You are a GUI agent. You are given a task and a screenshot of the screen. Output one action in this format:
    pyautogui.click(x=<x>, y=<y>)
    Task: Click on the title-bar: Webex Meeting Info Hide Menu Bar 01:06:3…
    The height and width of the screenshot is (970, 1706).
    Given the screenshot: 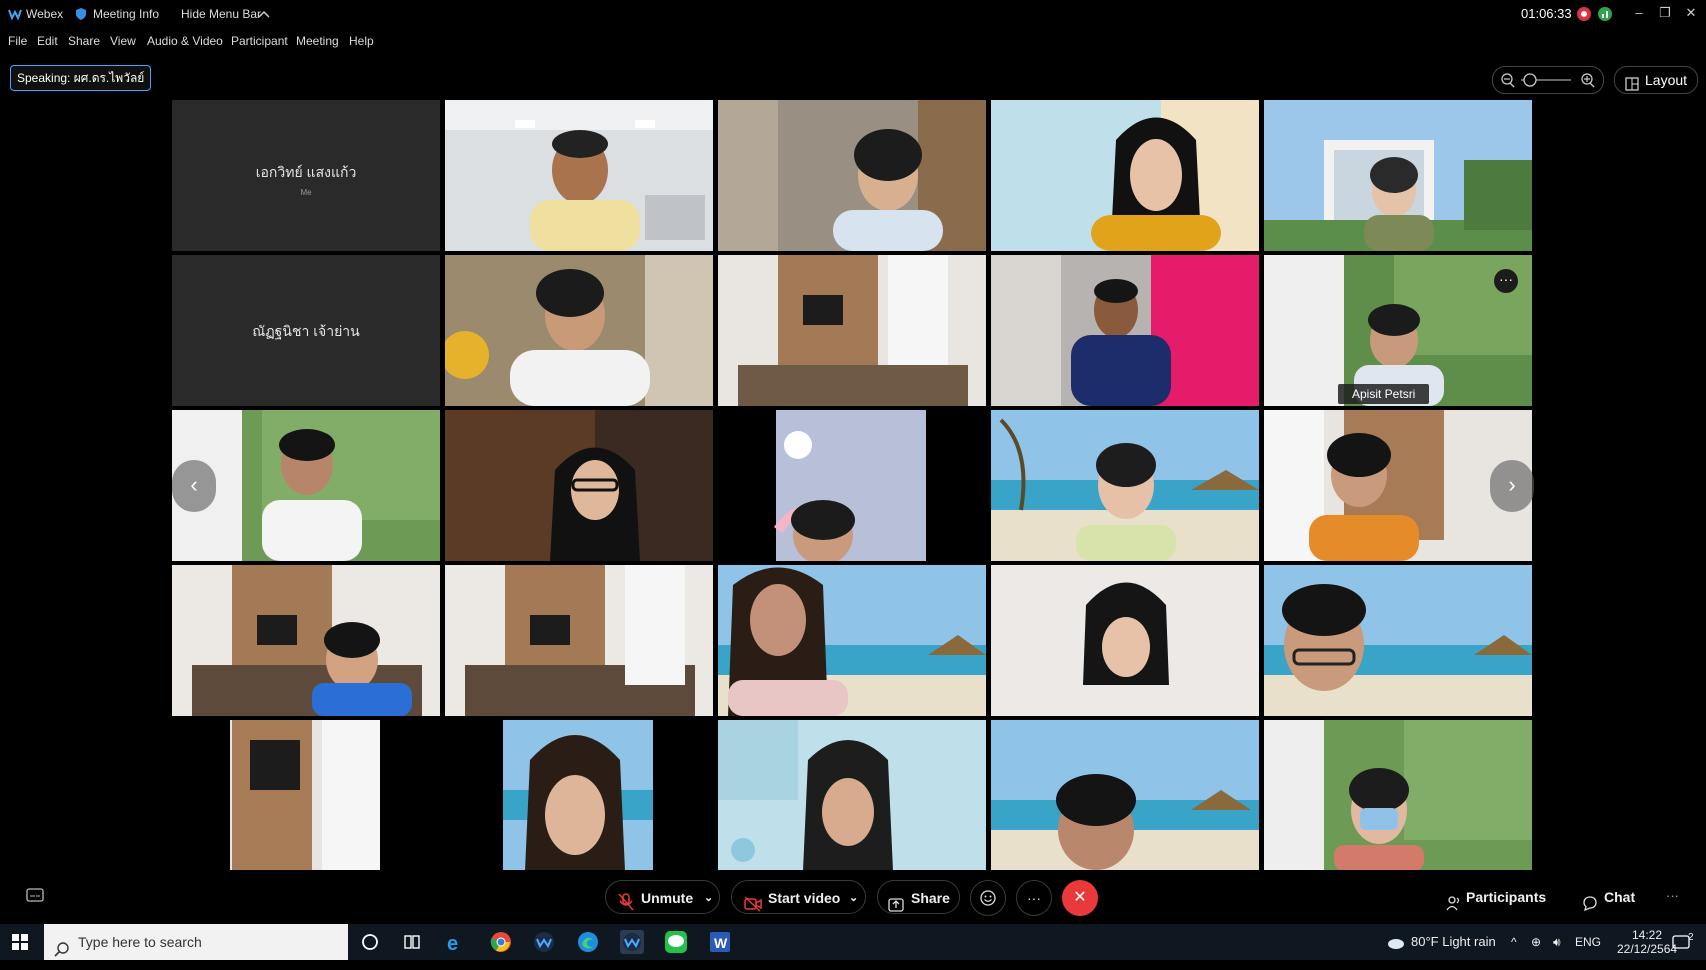 What is the action you would take?
    pyautogui.click(x=853, y=14)
    